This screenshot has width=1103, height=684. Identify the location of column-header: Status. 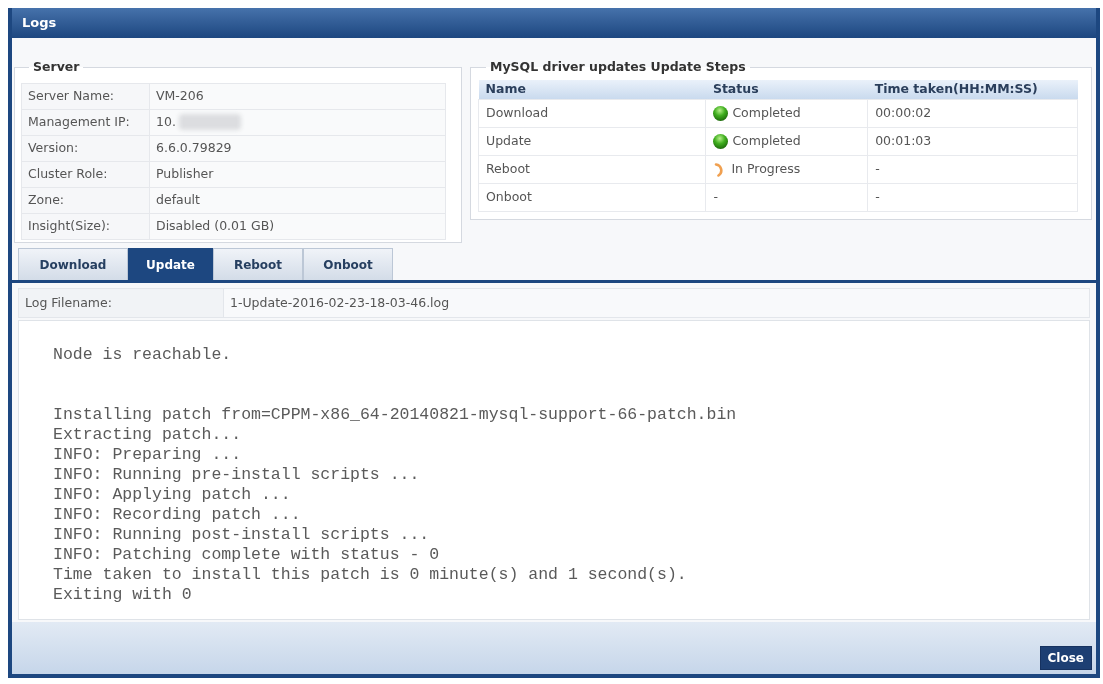
(786, 89).